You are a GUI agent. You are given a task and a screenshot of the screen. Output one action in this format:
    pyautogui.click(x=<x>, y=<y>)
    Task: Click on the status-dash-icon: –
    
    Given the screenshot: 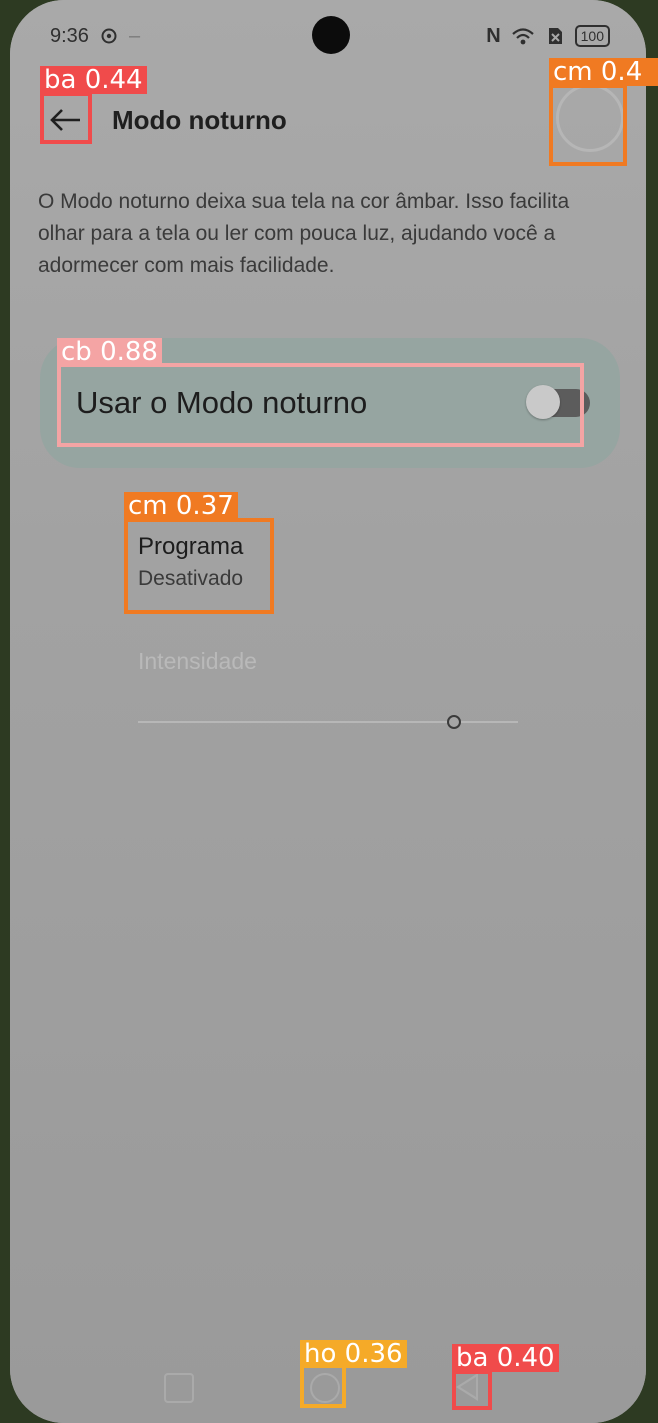 What is the action you would take?
    pyautogui.click(x=134, y=35)
    